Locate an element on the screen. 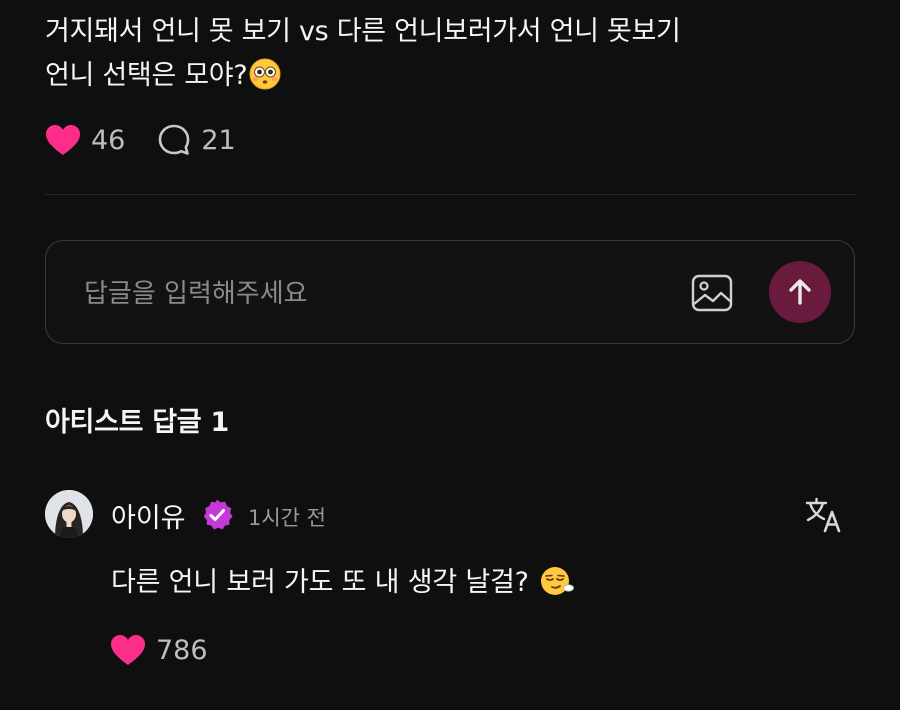 The image size is (900, 710). send-button is located at coordinates (800, 292).